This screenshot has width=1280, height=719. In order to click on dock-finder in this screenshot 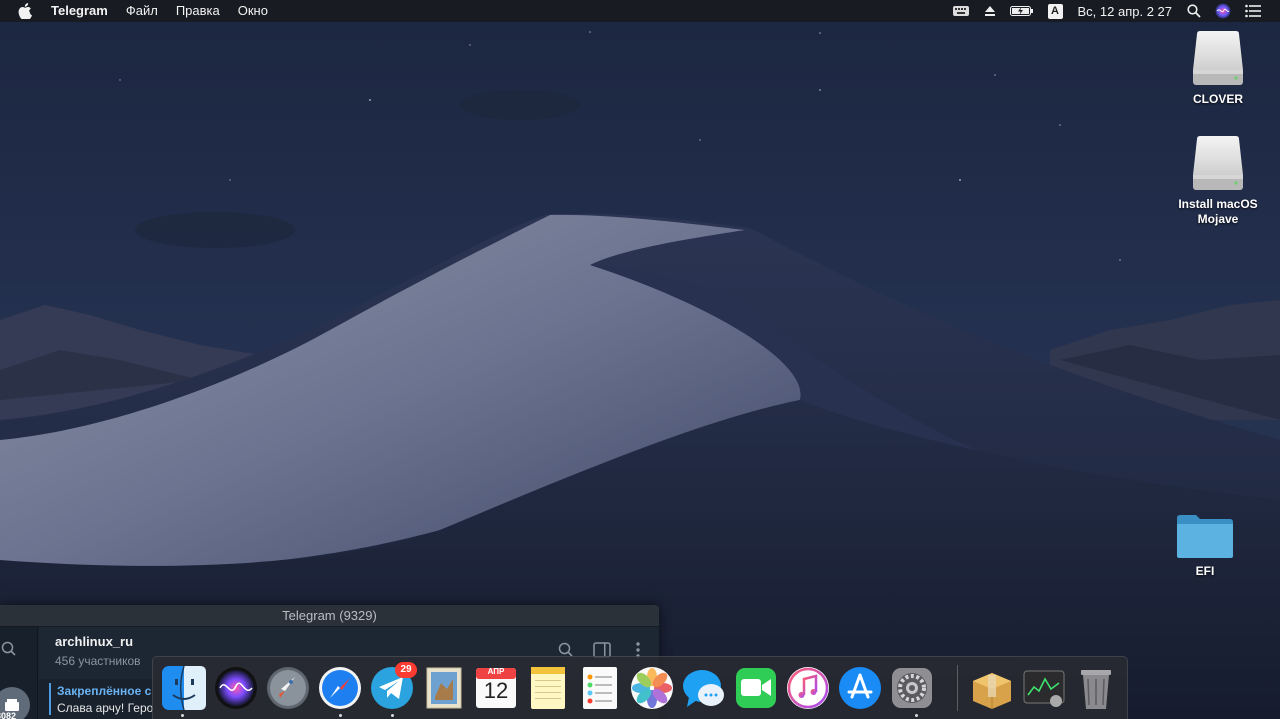, I will do `click(184, 688)`.